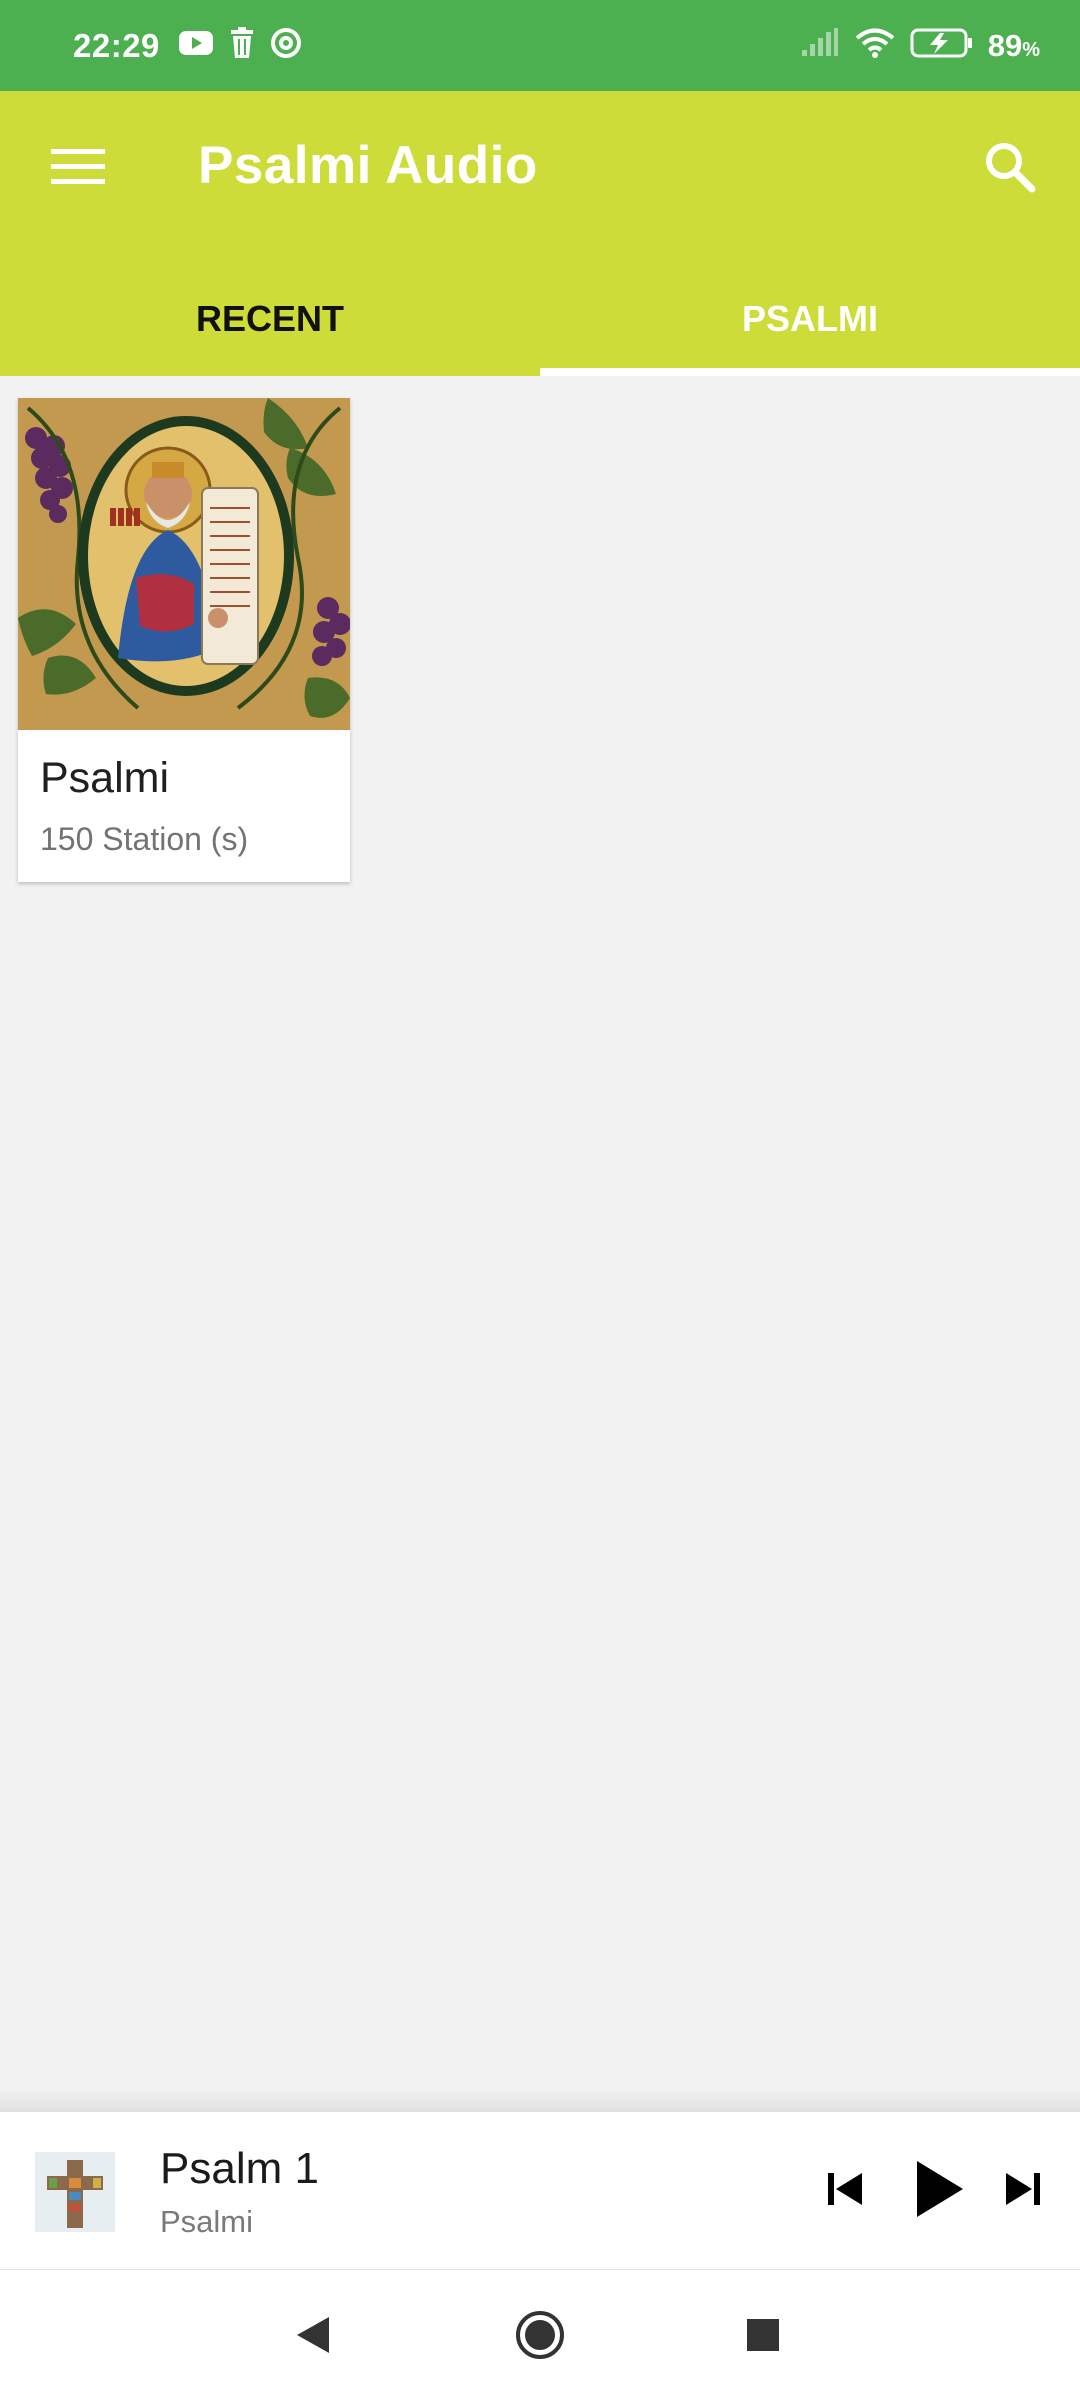  I want to click on system-navigation-bar, so click(540, 2335).